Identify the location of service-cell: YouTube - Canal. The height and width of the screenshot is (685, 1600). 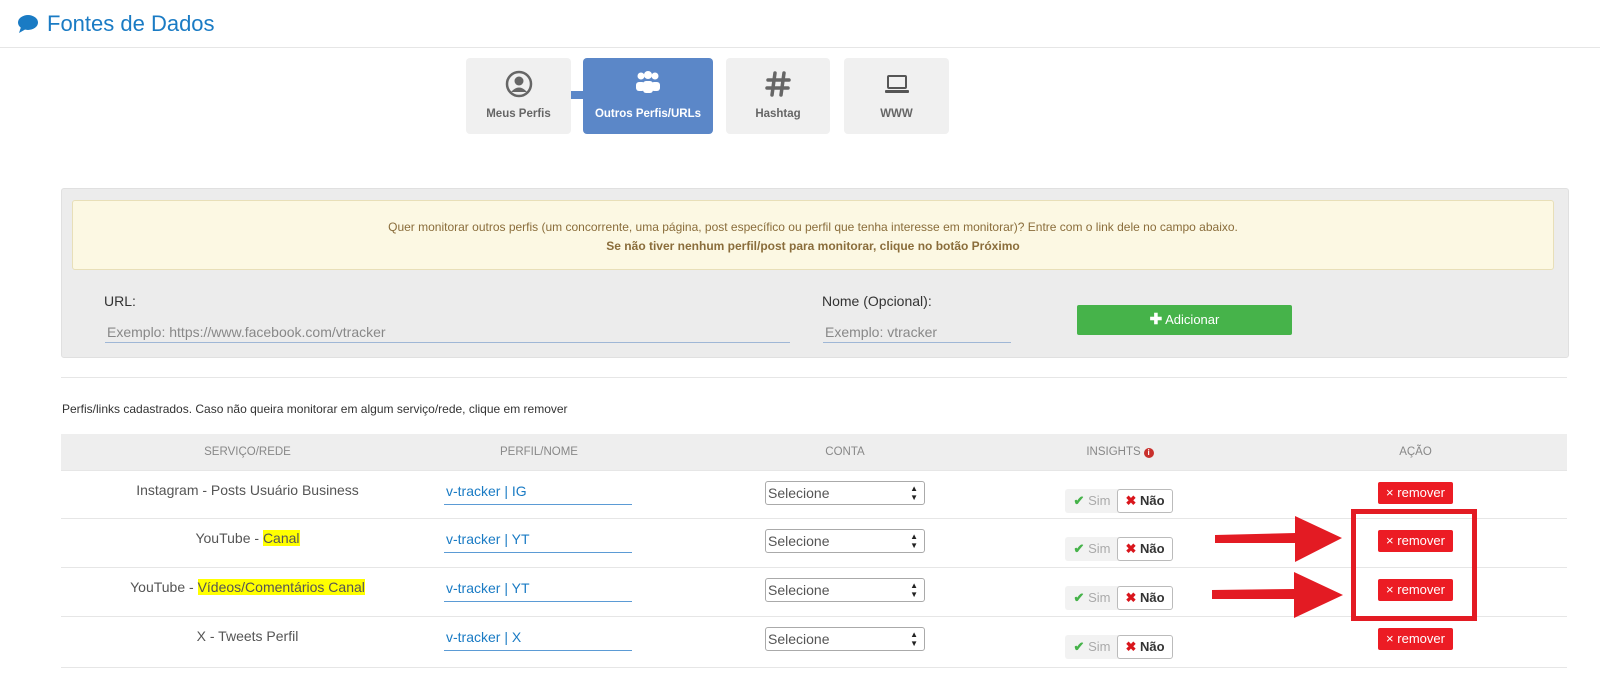
(247, 538).